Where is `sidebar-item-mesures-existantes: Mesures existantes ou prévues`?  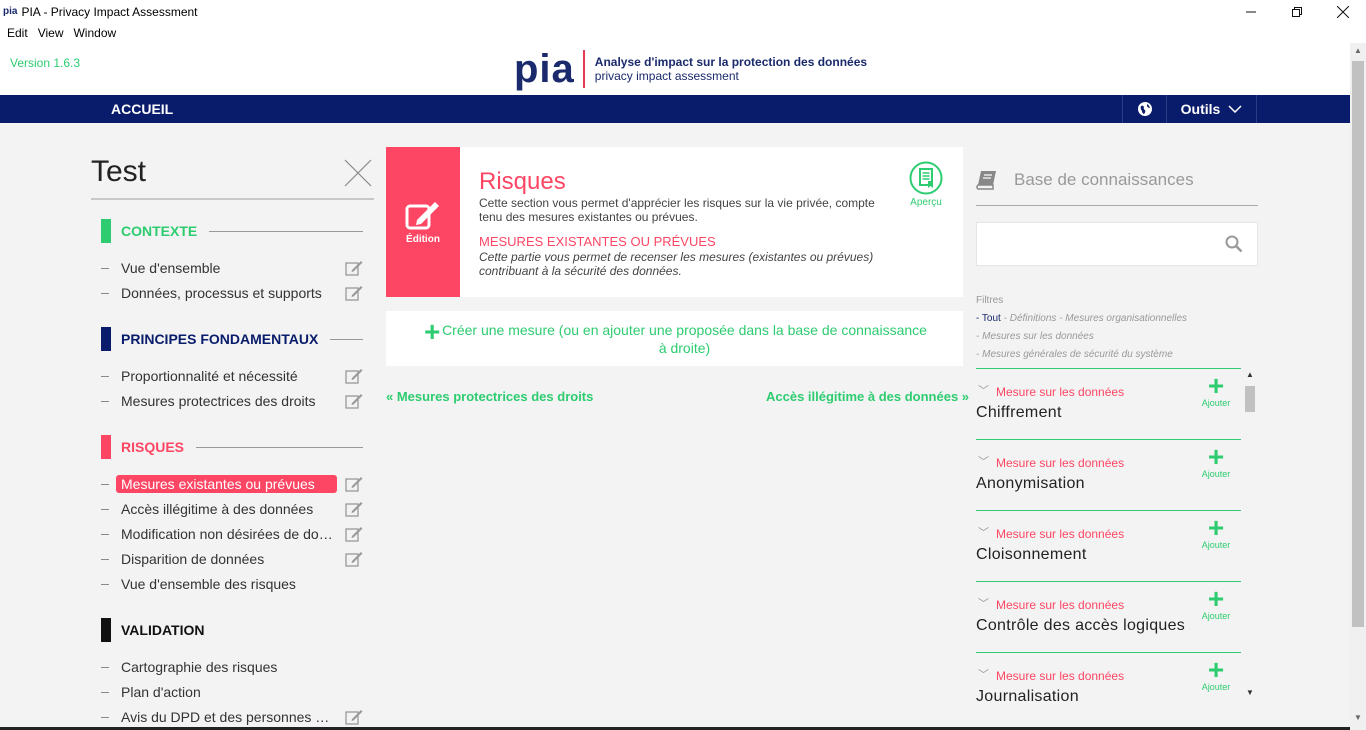
sidebar-item-mesures-existantes: Mesures existantes ou prévues is located at coordinates (232, 484).